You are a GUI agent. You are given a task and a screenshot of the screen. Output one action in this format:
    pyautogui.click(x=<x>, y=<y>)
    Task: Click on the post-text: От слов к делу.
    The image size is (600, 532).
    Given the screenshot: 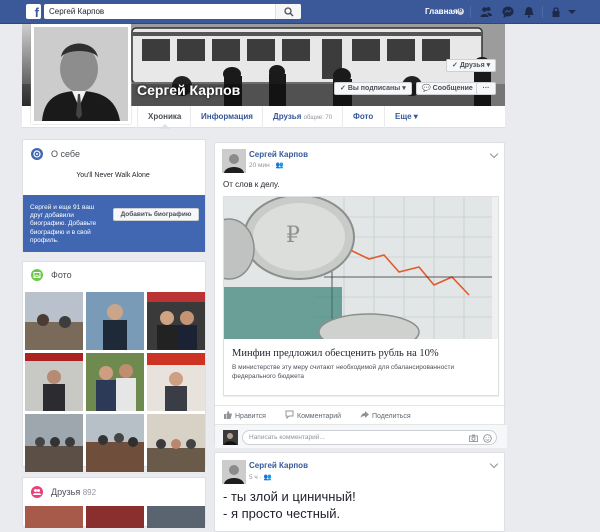 What is the action you would take?
    pyautogui.click(x=251, y=184)
    